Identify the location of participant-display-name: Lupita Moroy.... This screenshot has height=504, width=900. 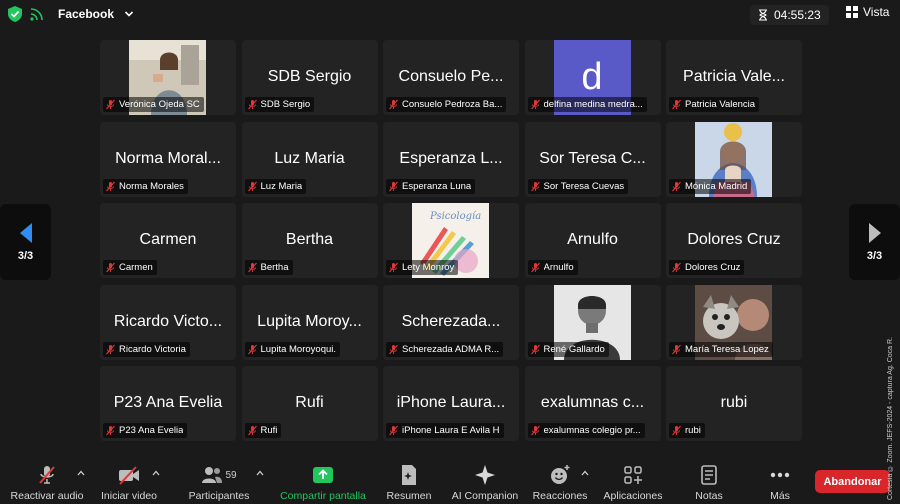
(309, 321).